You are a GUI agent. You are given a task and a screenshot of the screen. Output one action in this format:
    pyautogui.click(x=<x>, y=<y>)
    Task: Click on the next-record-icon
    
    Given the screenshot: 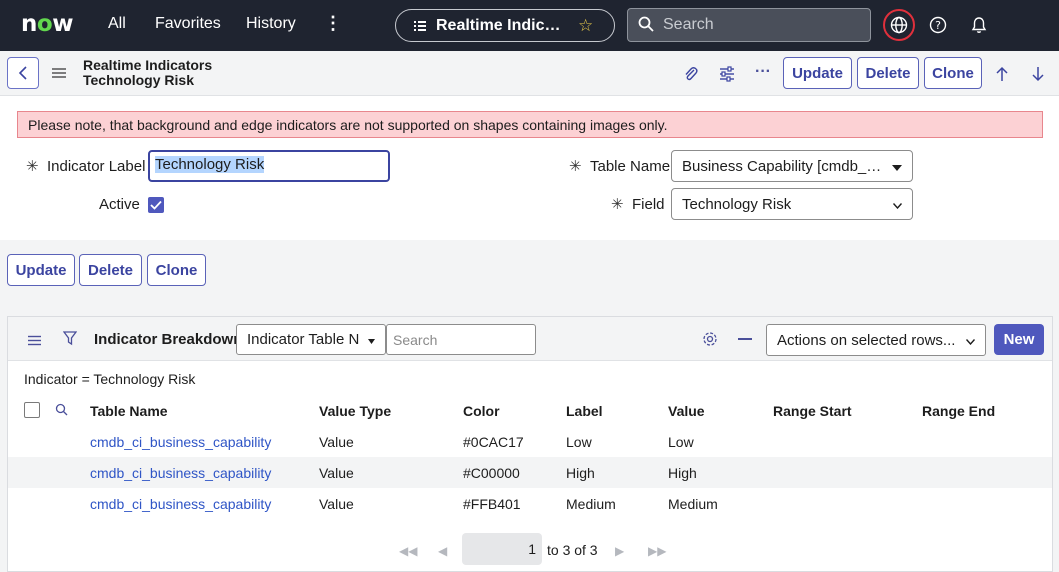 What is the action you would take?
    pyautogui.click(x=1038, y=74)
    